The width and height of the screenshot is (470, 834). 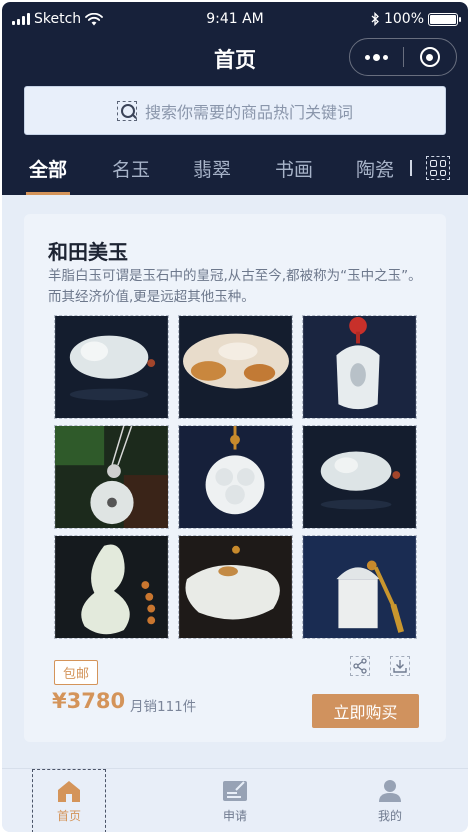 I want to click on search-icon, so click(x=126, y=110).